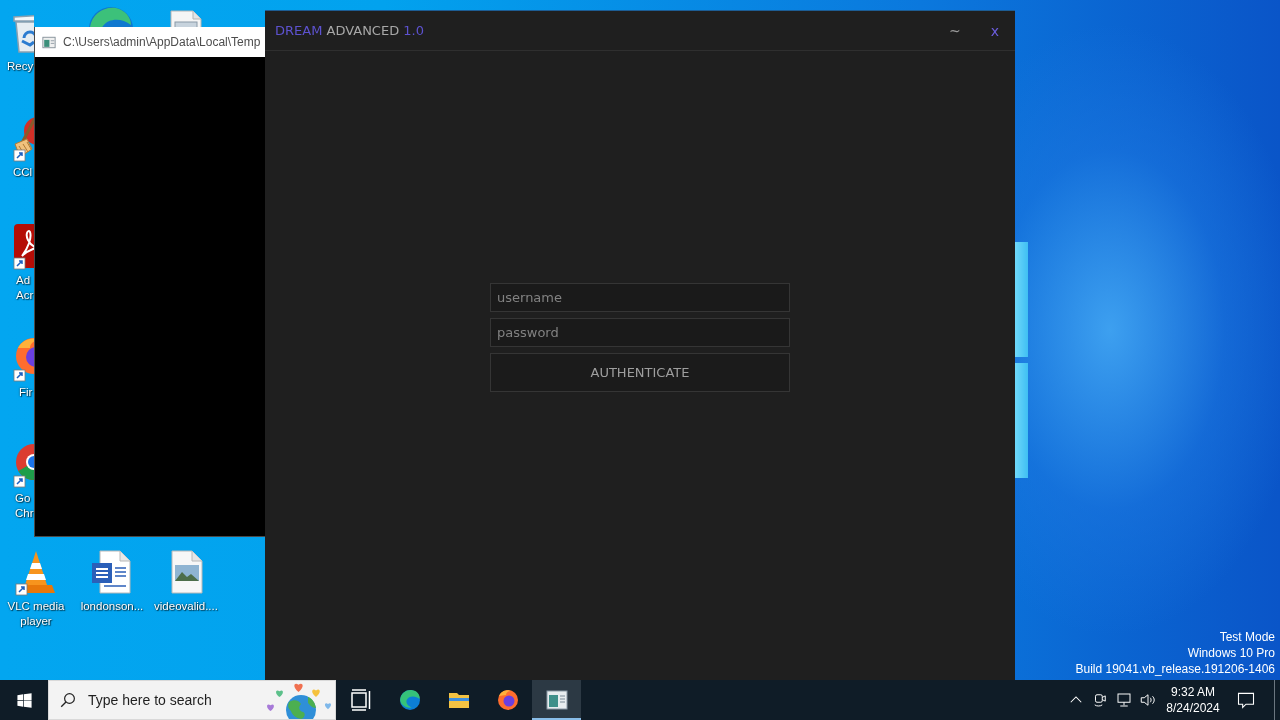 The width and height of the screenshot is (1280, 720). I want to click on search-box: Type here to search, so click(192, 700).